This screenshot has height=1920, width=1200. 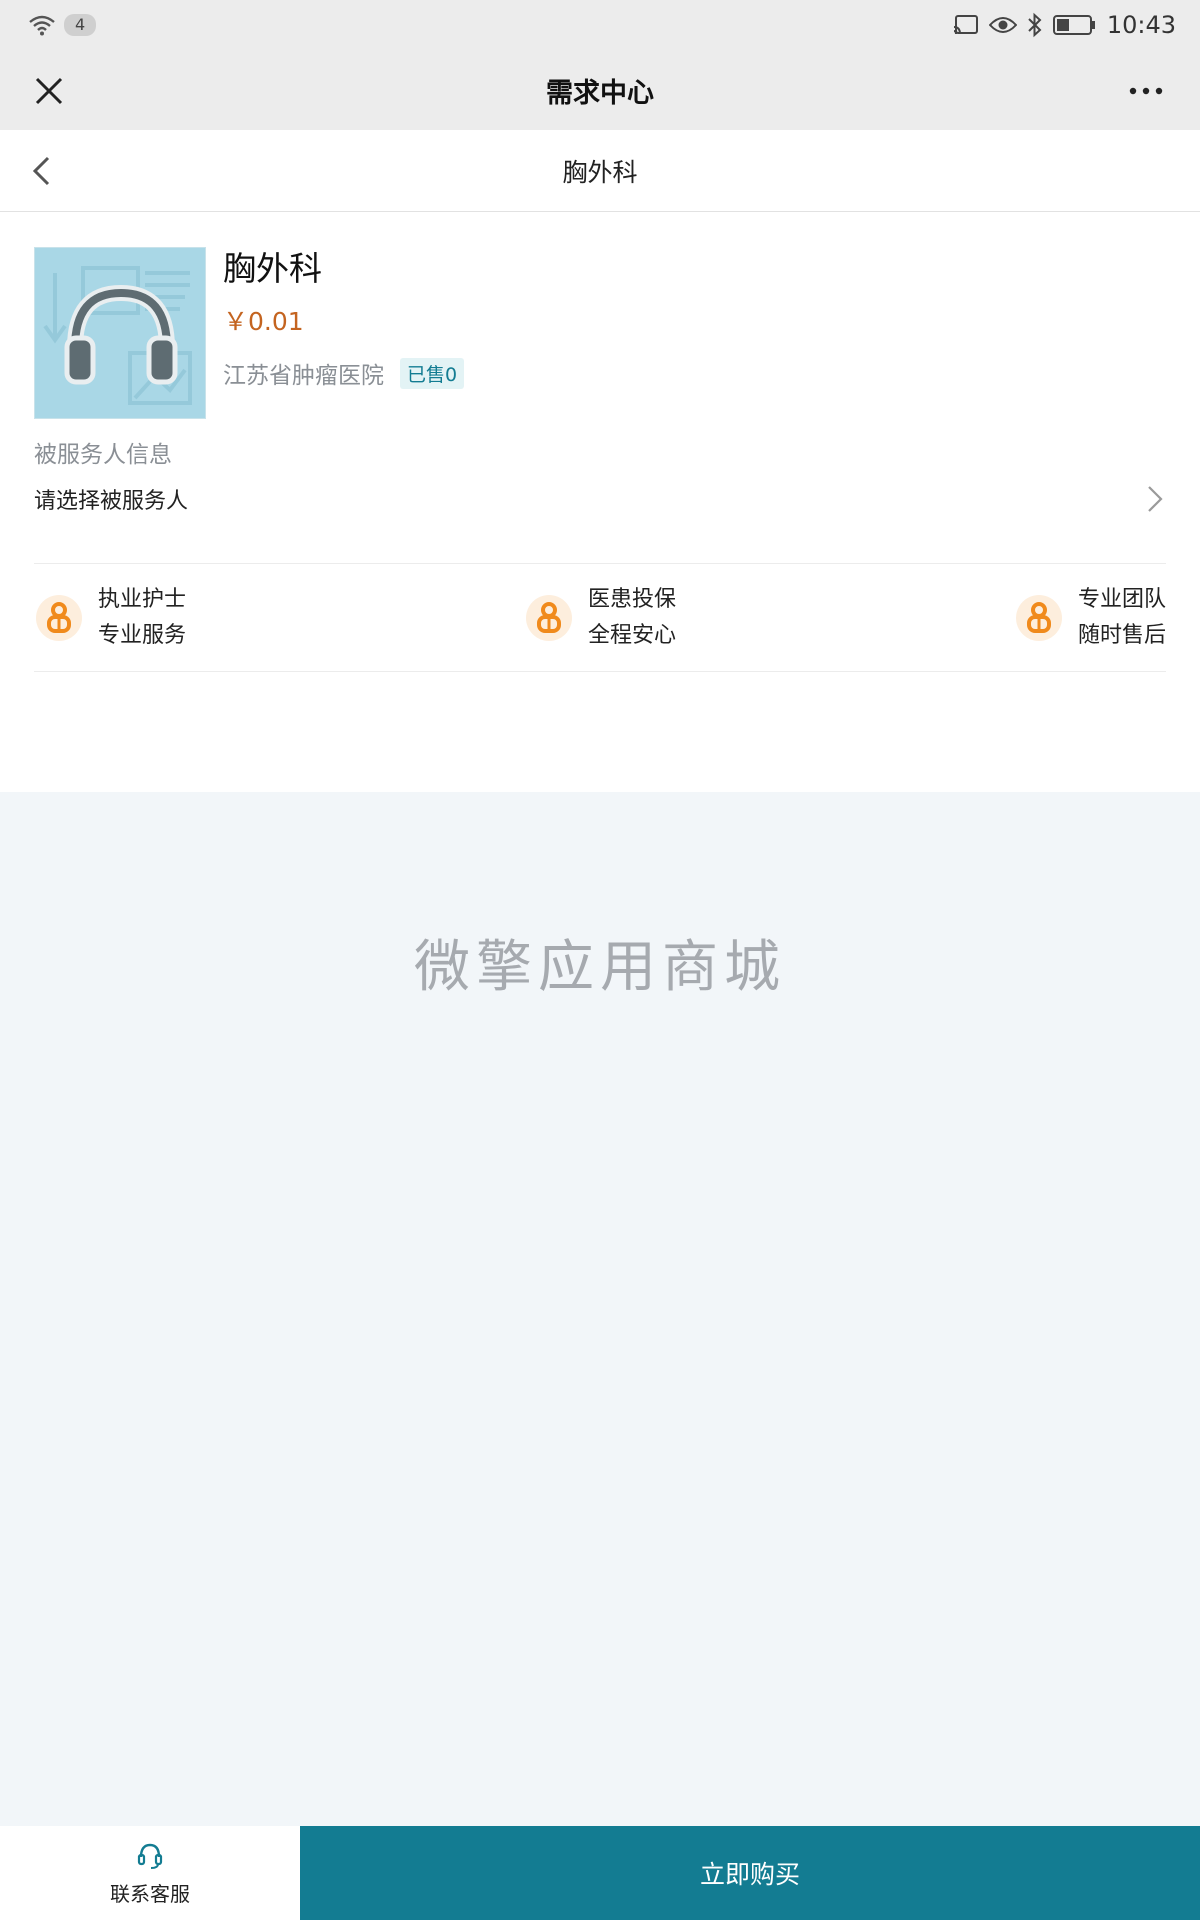 I want to click on chevron-right-icon, so click(x=1155, y=499).